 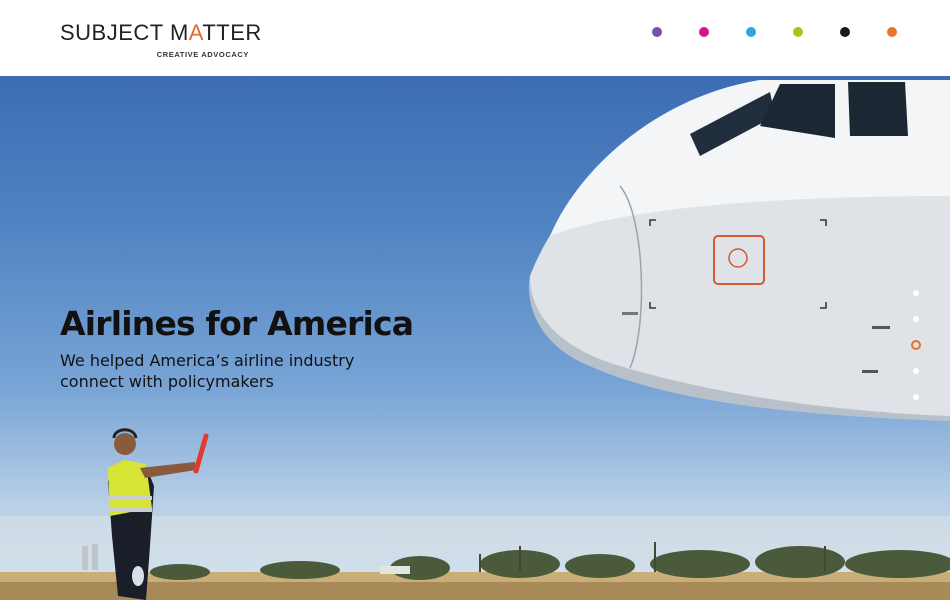 I want to click on nav-dot-lime, so click(x=798, y=32).